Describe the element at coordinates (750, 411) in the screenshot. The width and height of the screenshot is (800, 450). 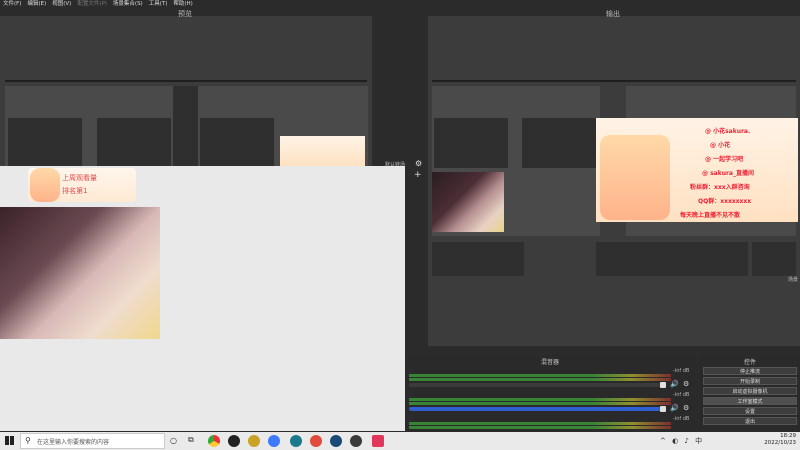
I see `settings-button: 设置` at that location.